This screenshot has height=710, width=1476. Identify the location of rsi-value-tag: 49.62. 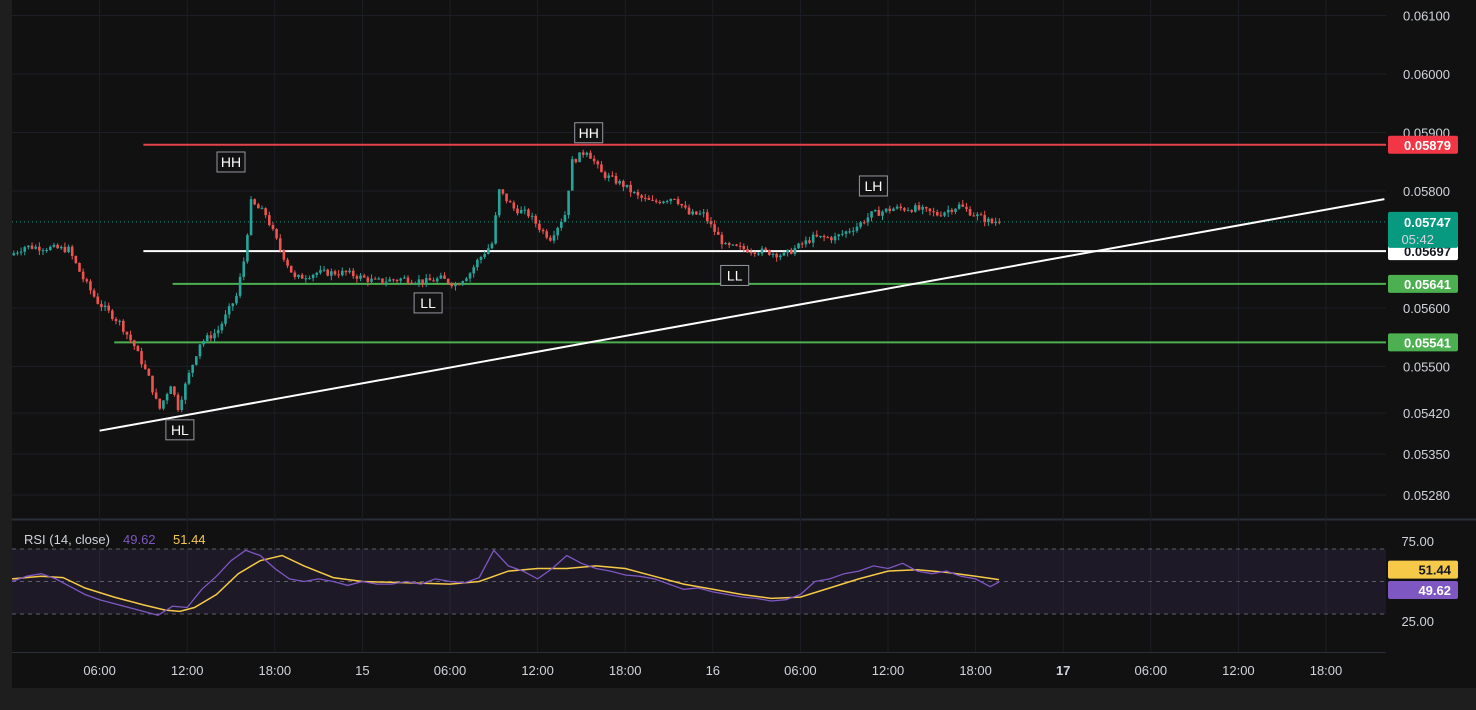
(1423, 589).